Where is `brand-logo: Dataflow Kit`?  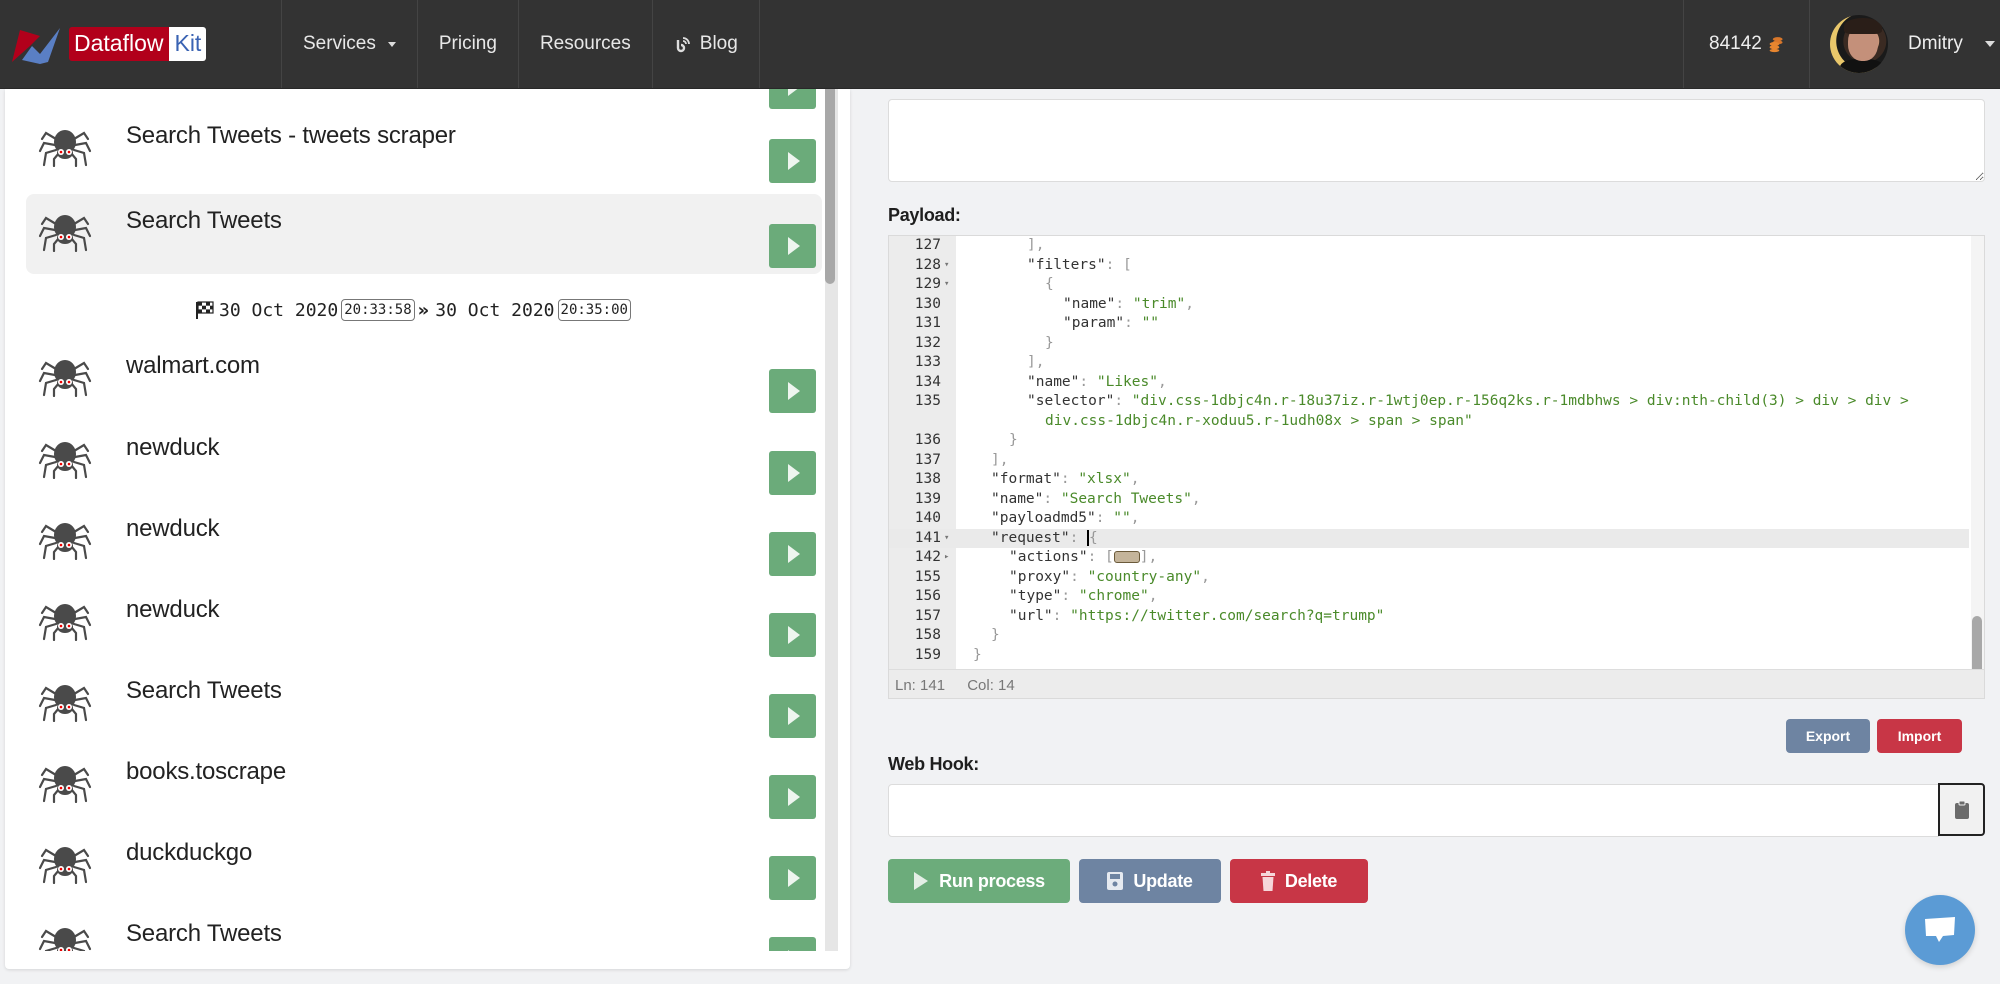 brand-logo: Dataflow Kit is located at coordinates (141, 44).